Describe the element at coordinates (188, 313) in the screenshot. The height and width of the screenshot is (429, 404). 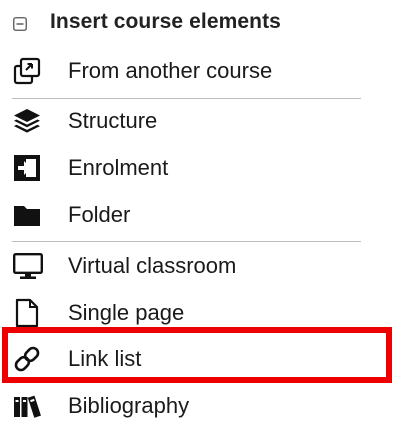
I see `menu-item-single-page: Single page` at that location.